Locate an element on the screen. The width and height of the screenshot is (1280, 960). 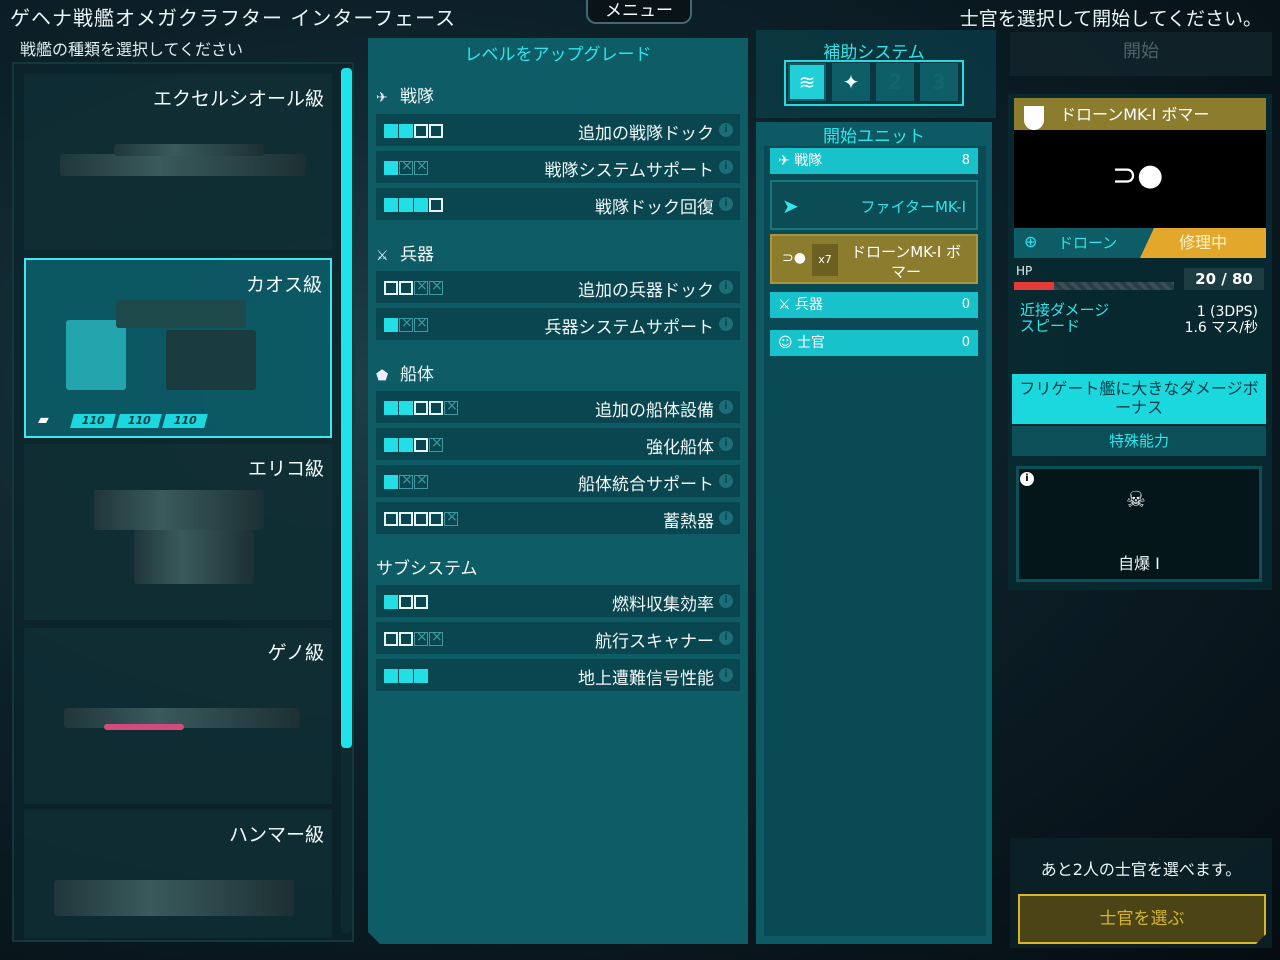
officers-label: 士官 is located at coordinates (811, 343).